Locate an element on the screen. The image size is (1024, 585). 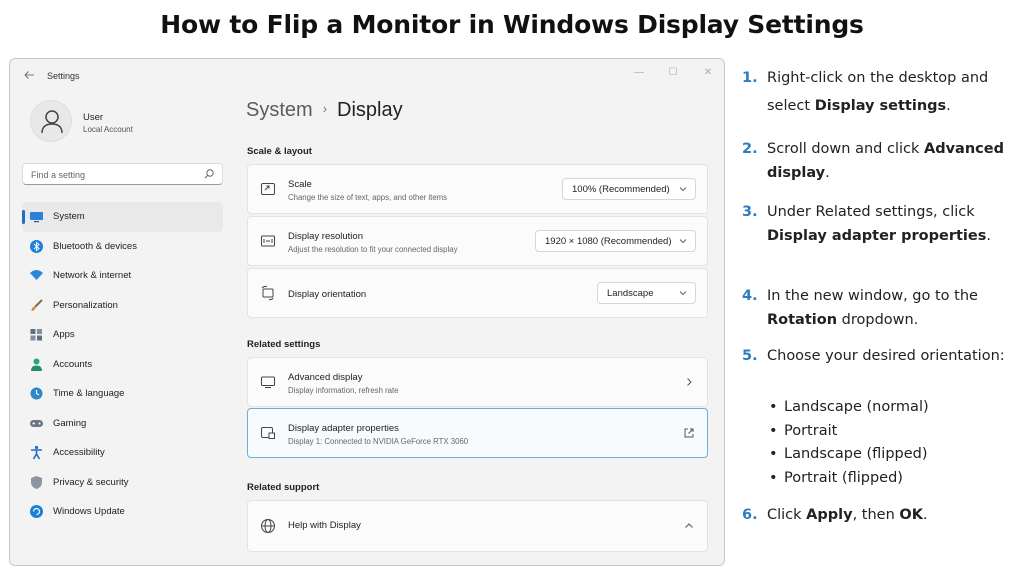
step-number: 3. is located at coordinates (750, 212).